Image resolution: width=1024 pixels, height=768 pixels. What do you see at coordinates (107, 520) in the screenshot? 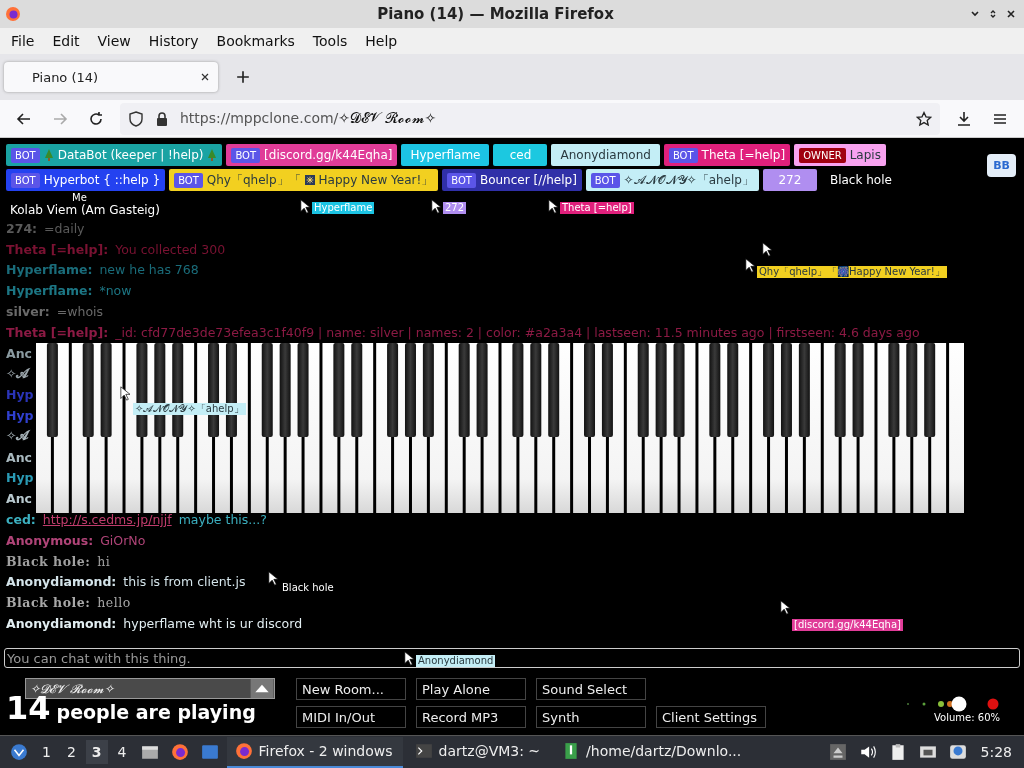
I see `chat-link: http://s.cedms.jp/njjf` at bounding box center [107, 520].